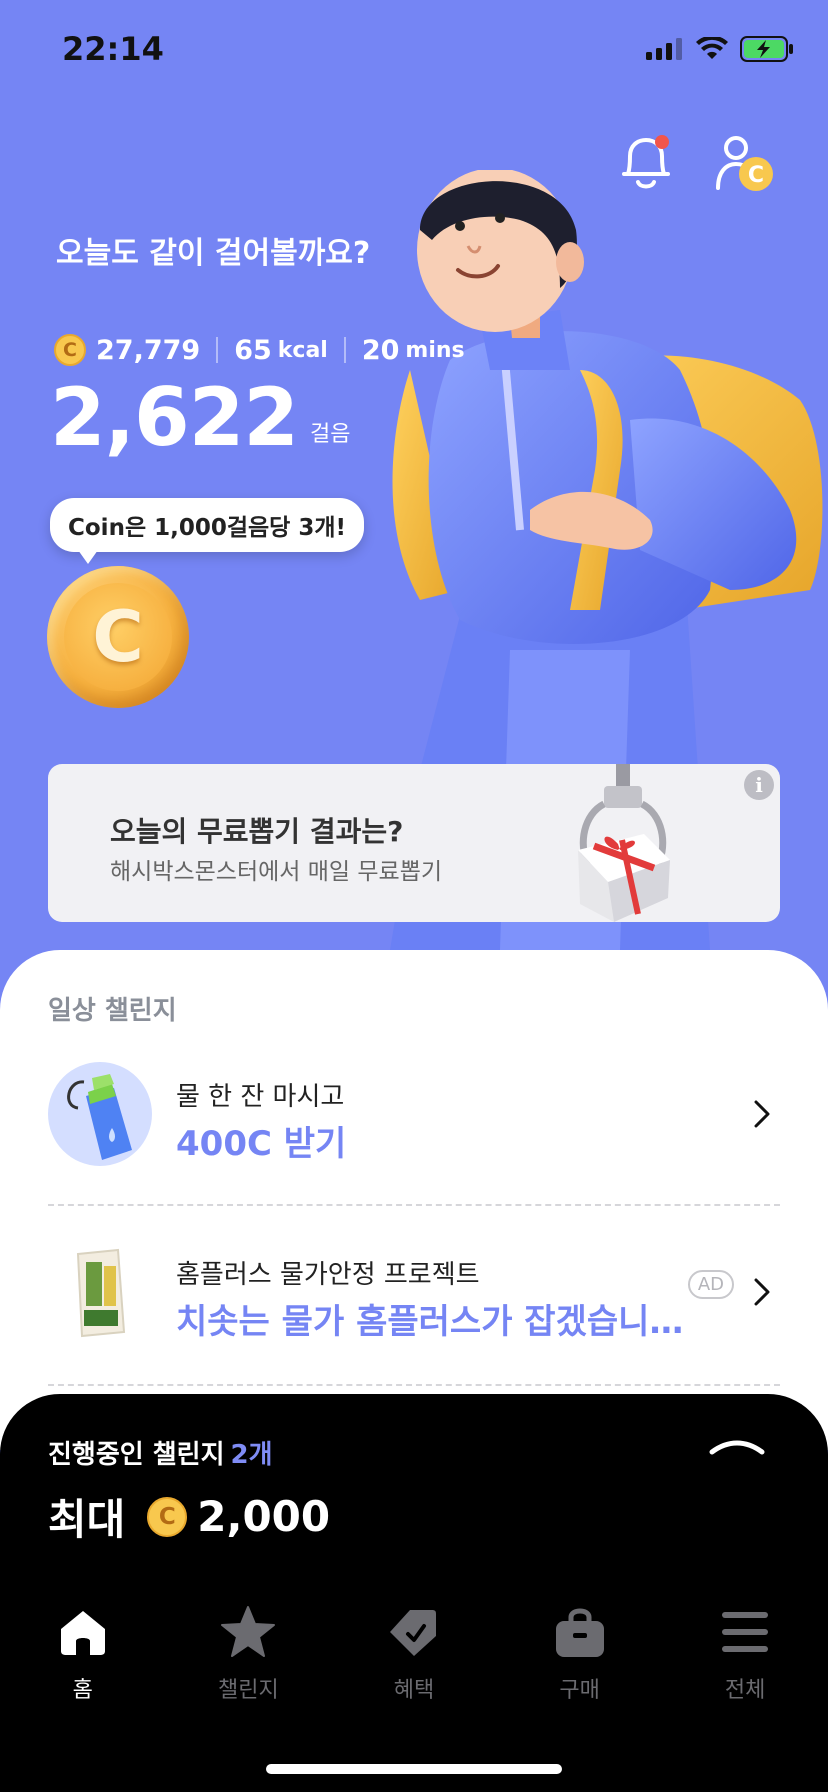 The width and height of the screenshot is (828, 1792). I want to click on banner-subtitle: 해시박스몬스터에서 매일 무료뽑기, so click(276, 872).